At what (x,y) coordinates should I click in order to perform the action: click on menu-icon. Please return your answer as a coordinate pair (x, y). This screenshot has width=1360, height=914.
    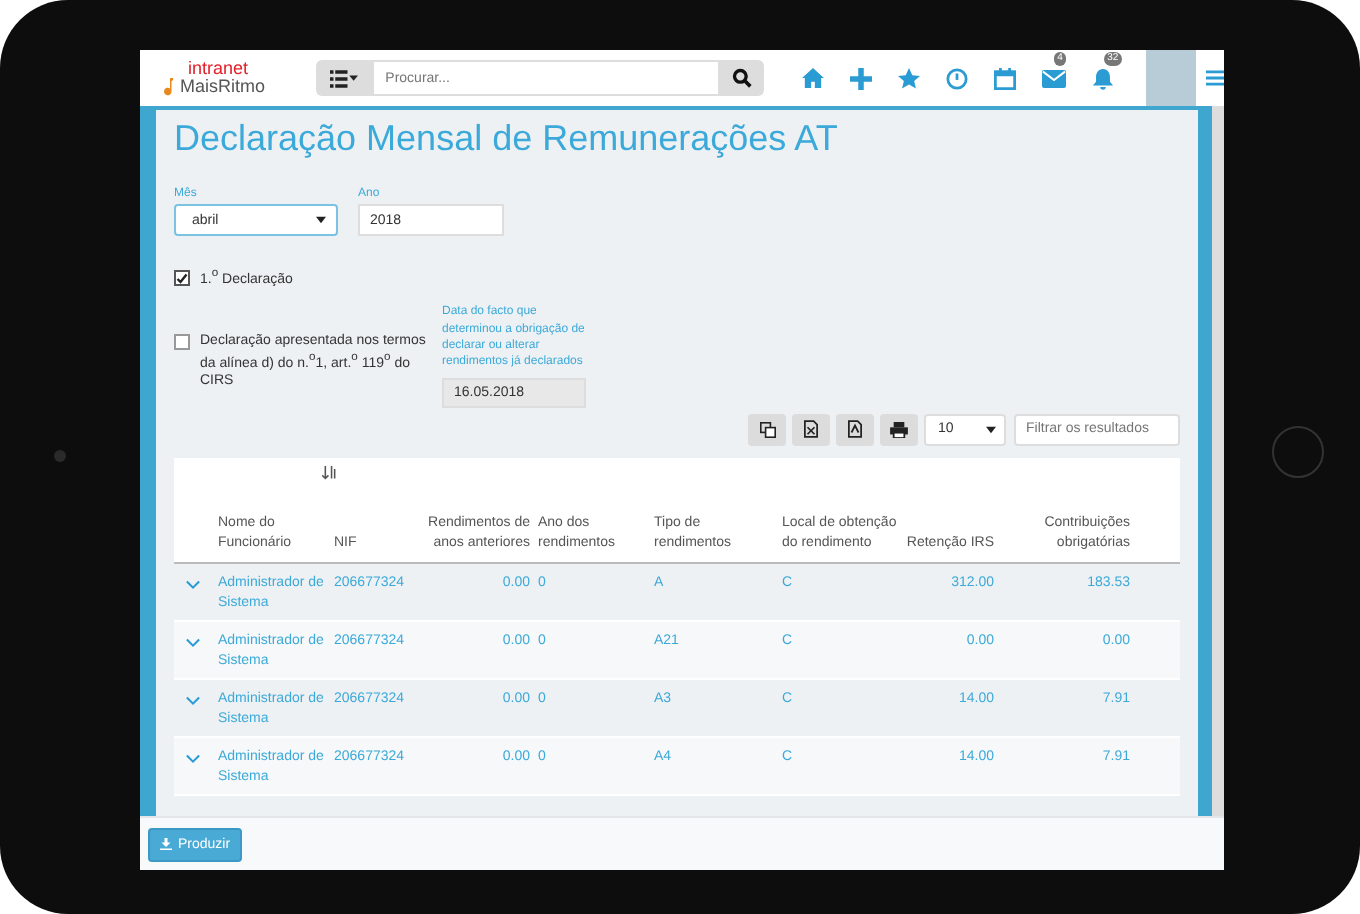
    Looking at the image, I should click on (1214, 78).